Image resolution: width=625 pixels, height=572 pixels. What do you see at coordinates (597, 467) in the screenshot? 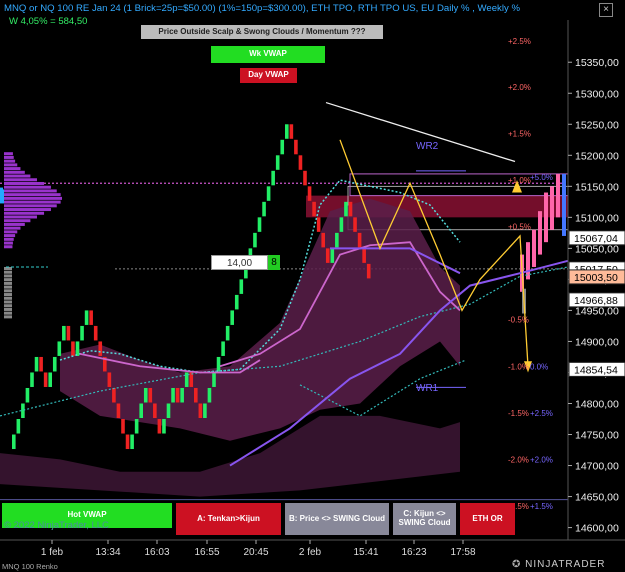
I see `y-tick-label: 14700,00` at bounding box center [597, 467].